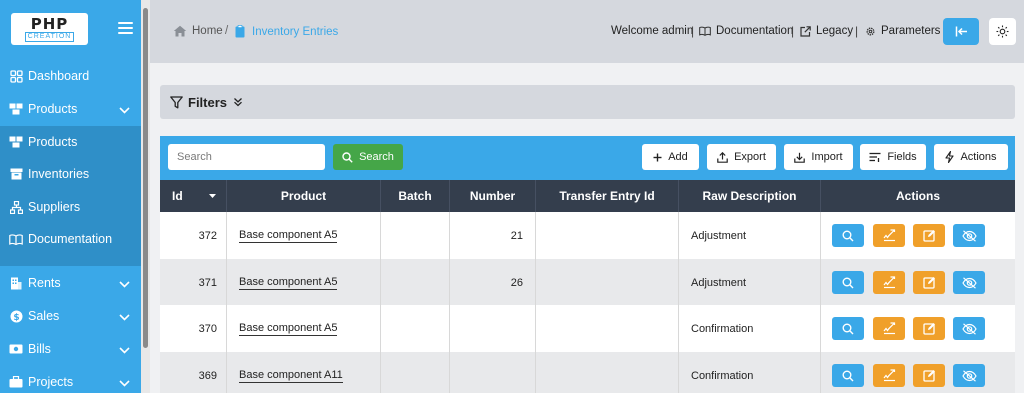  Describe the element at coordinates (125, 28) in the screenshot. I see `hamburger-menu-icon` at that location.